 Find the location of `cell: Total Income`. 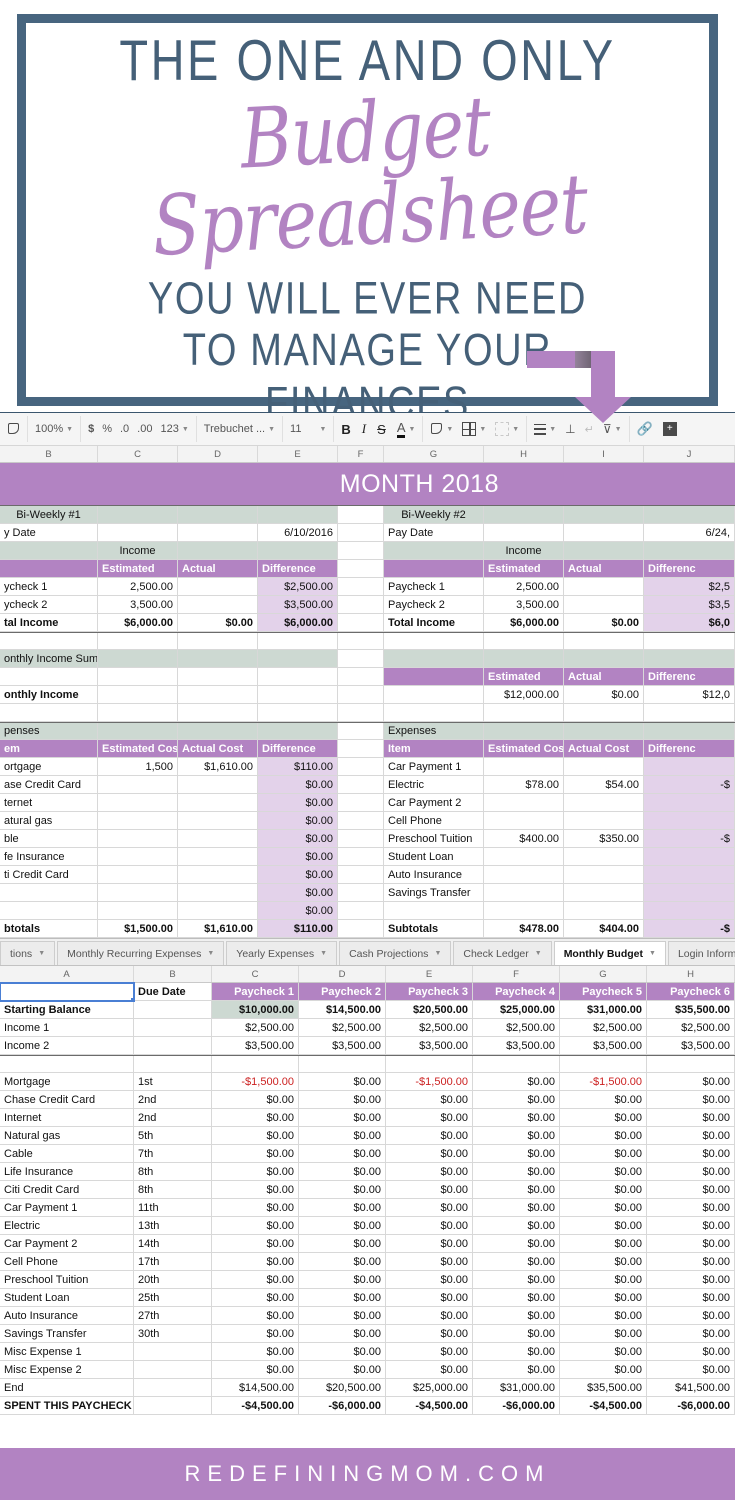

cell: Total Income is located at coordinates (434, 623).